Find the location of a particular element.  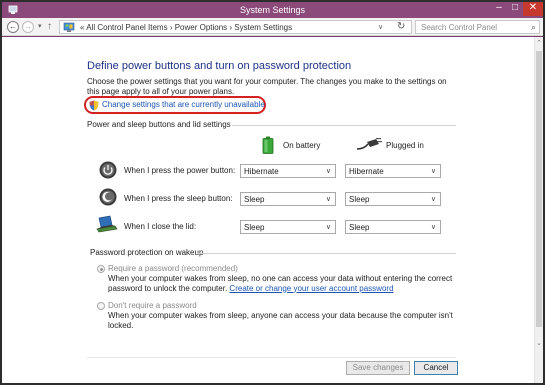

title-bar: System Settings – □ ✕ is located at coordinates (272, 10).